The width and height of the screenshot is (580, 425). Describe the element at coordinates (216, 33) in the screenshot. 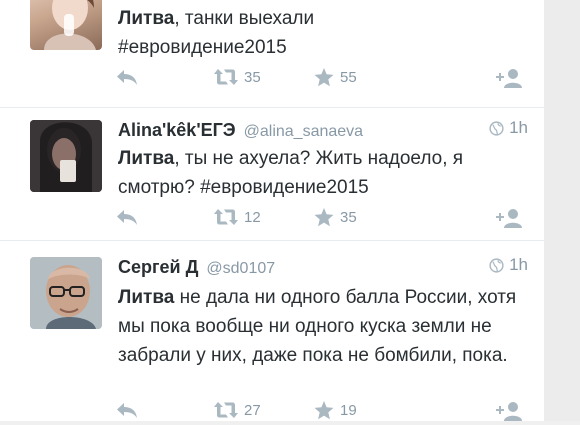

I see `tweet-text: Литва, танки выехали #евровидение2015` at that location.